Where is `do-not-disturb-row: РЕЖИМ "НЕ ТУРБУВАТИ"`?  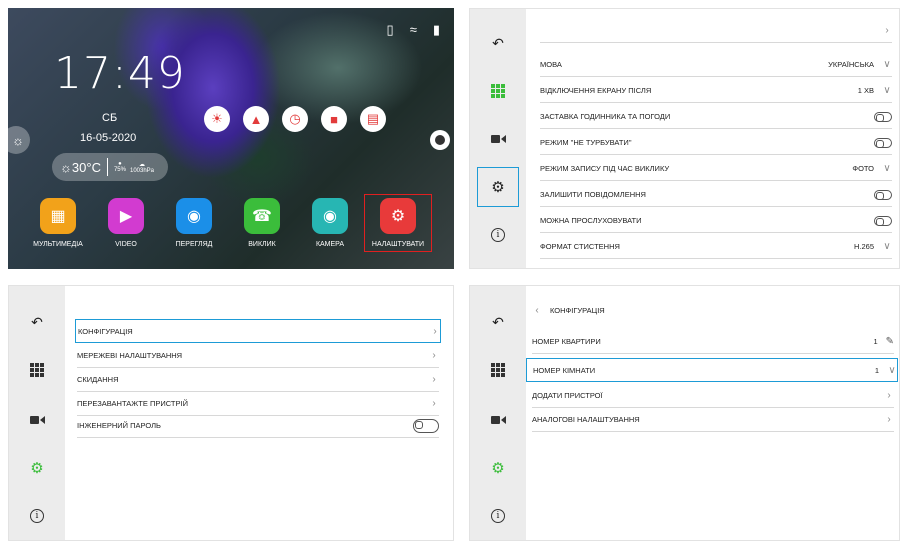 do-not-disturb-row: РЕЖИМ "НЕ ТУРБУВАТИ" is located at coordinates (716, 143).